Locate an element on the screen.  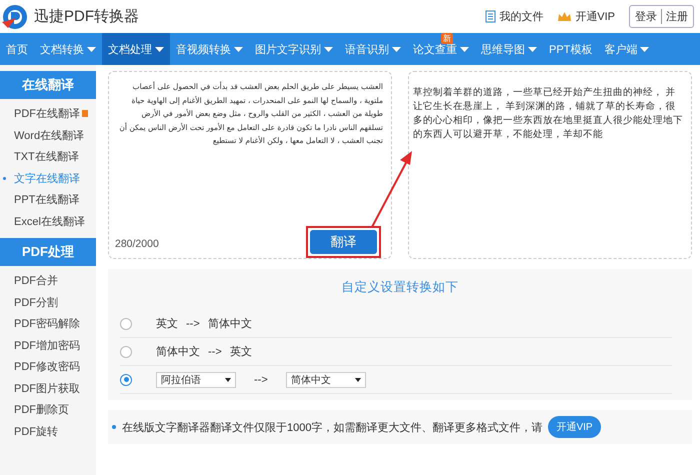
result-text: 草控制着羊群的道路，一些草已经开始产生扭曲的神经， 并让它生长在悬崖上， 羊到深渊的路，铺就了草的长寿命，很多的心心相印，像把一些东西放在地里挺直人很少能处理地下的东西人可以避开草，不能处理，羊却不能 is located at coordinates (548, 114).